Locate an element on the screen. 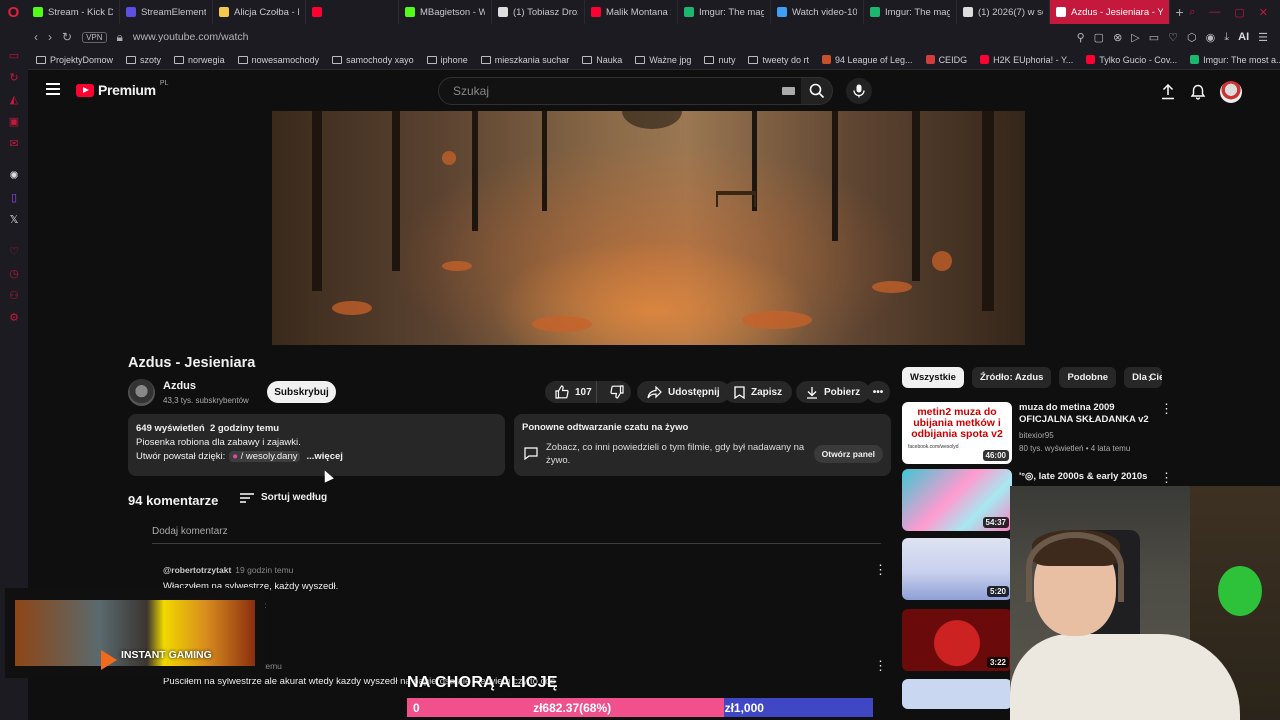  forward-icon: › is located at coordinates (50, 37).